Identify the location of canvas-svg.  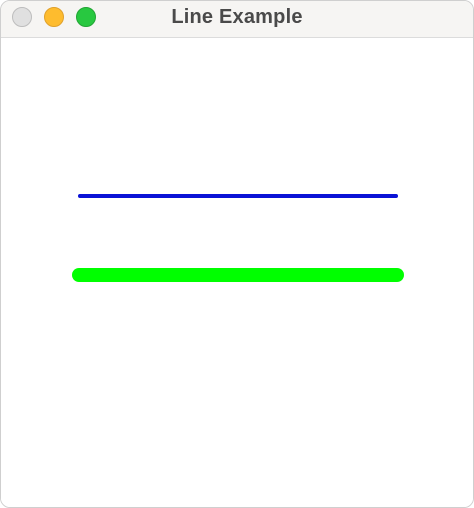
(238, 238).